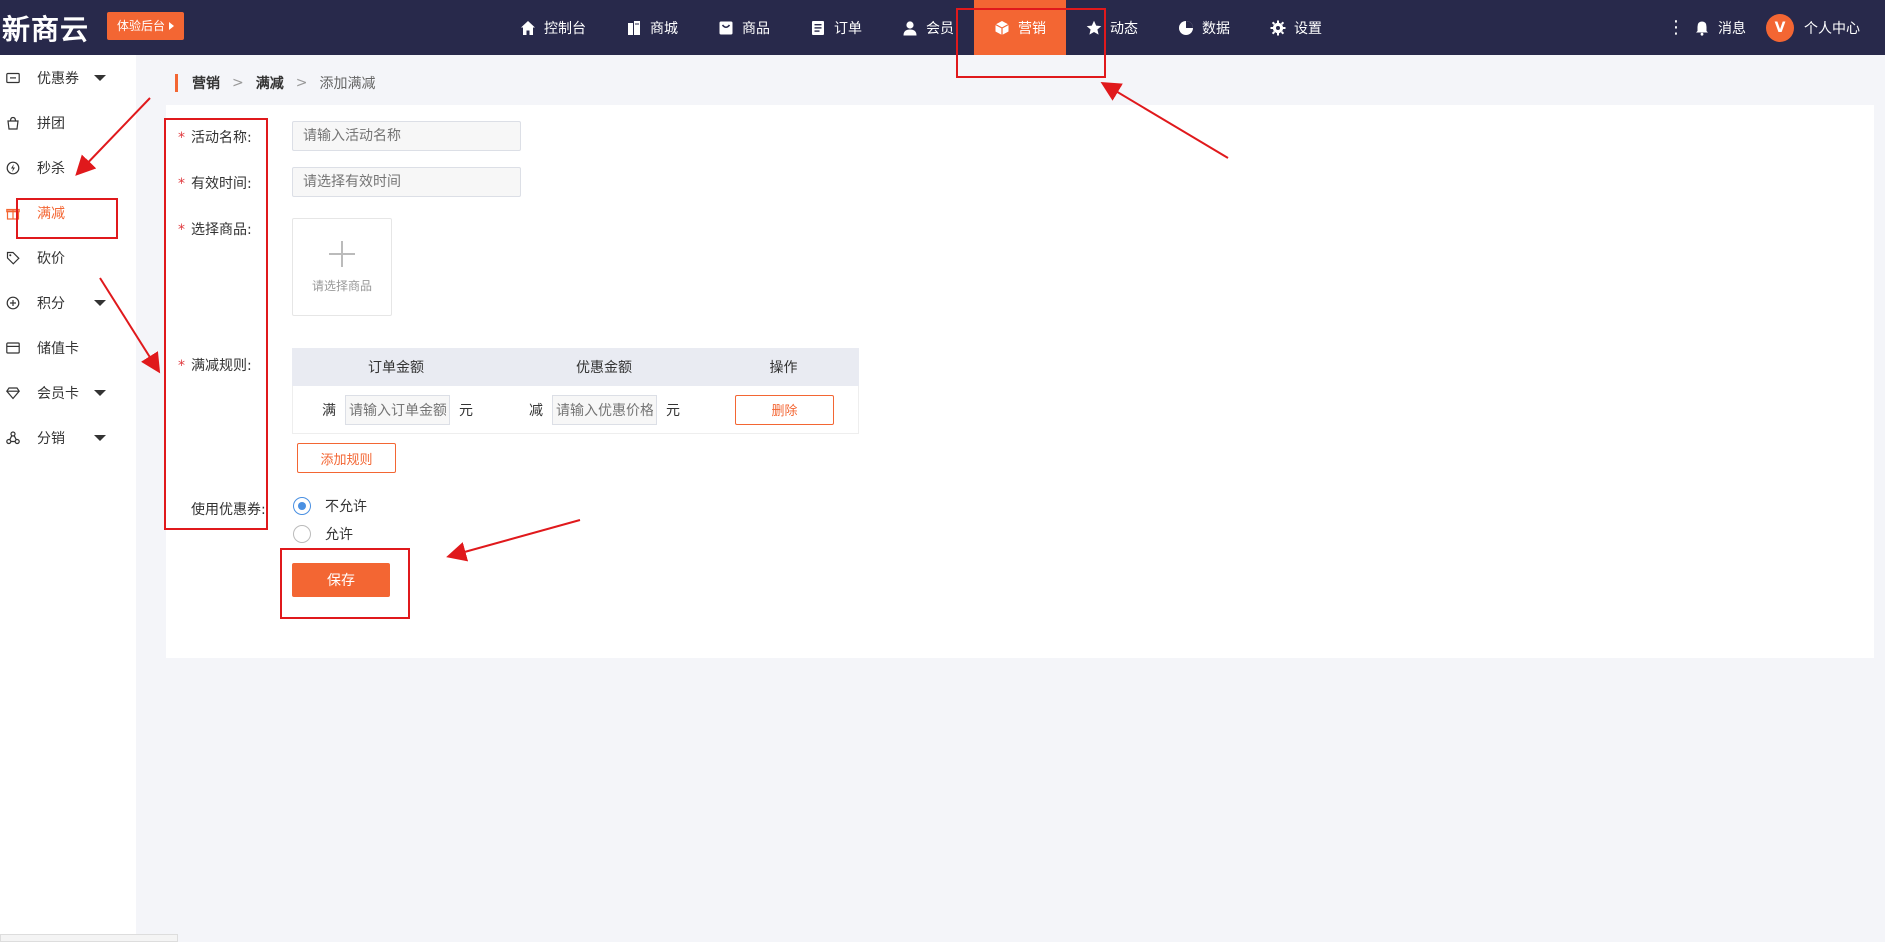  Describe the element at coordinates (221, 184) in the screenshot. I see `label-text: 有效时间:` at that location.